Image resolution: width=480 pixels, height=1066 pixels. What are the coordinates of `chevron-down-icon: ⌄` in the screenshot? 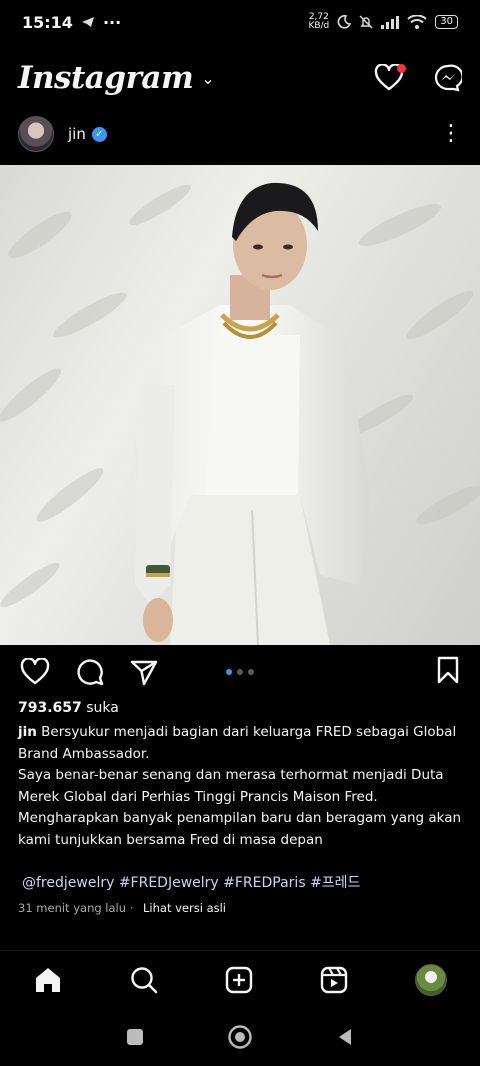 It's located at (207, 78).